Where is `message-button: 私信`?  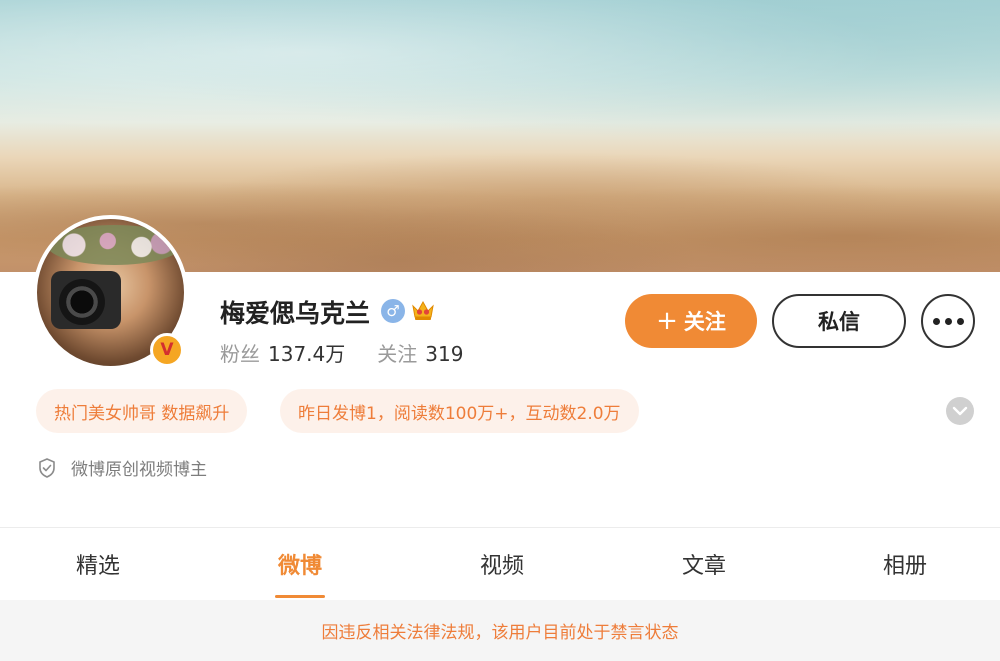 message-button: 私信 is located at coordinates (839, 321).